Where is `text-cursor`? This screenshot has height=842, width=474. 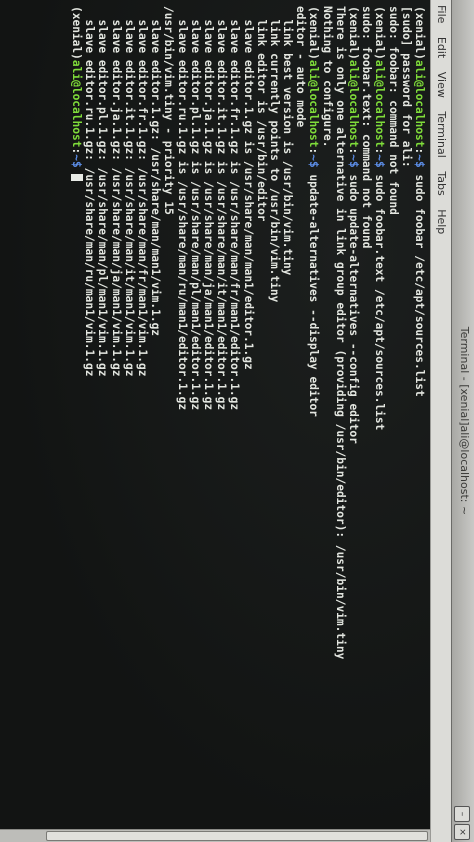 text-cursor is located at coordinates (77, 178).